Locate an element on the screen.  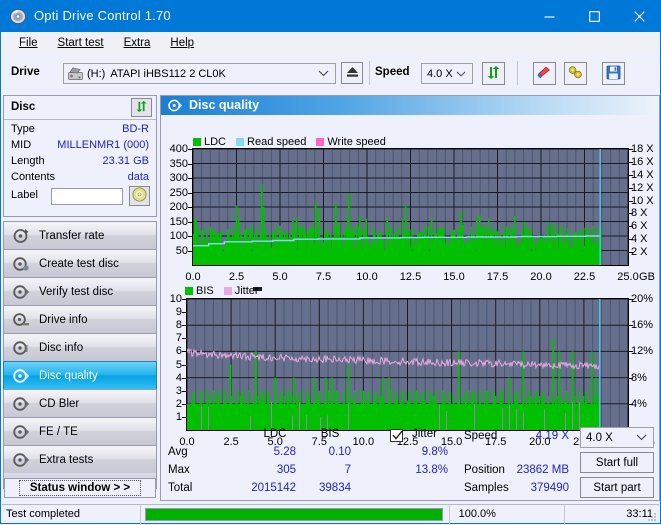
speed-value: 4.0 X is located at coordinates (440, 73).